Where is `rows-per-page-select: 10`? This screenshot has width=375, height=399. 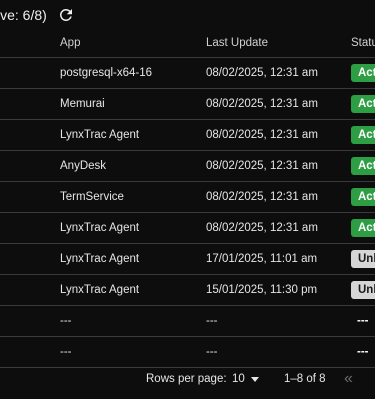 rows-per-page-select: 10 is located at coordinates (245, 379).